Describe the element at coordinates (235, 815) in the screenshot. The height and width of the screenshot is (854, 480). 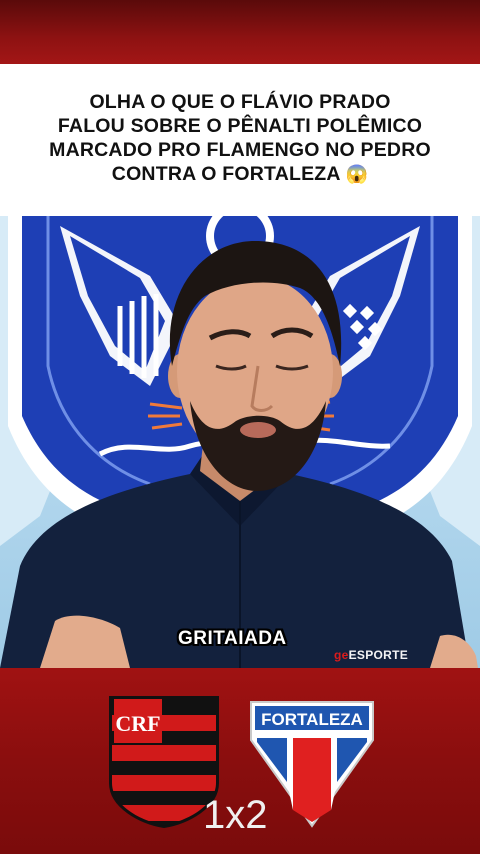
I see `match-score: 1x2` at that location.